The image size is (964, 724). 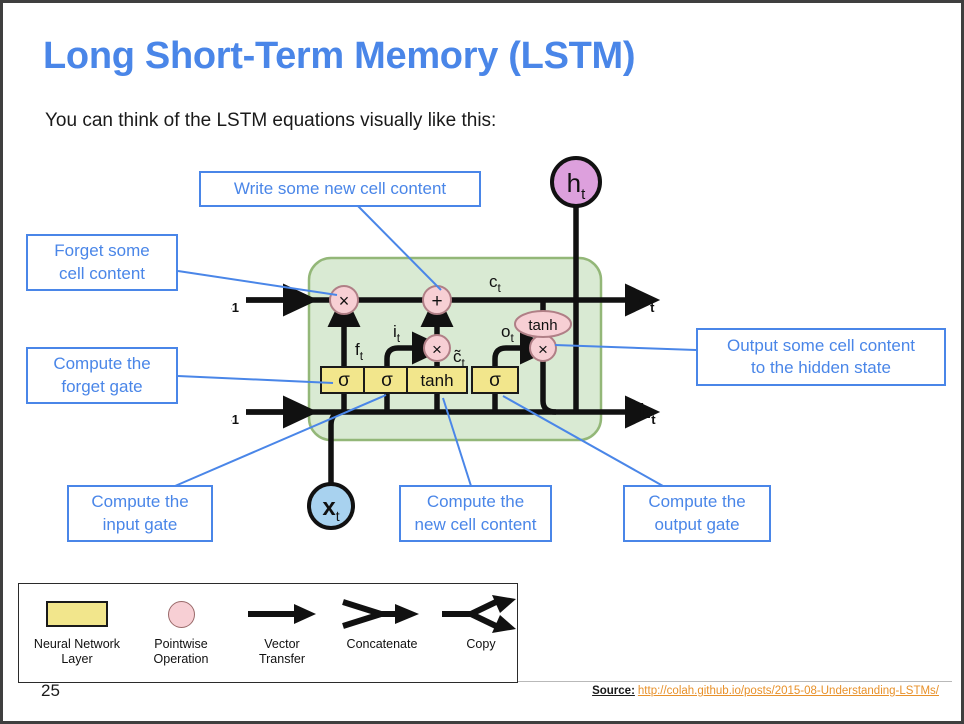 I want to click on pointwise-forget-multiply: ×, so click(x=344, y=300).